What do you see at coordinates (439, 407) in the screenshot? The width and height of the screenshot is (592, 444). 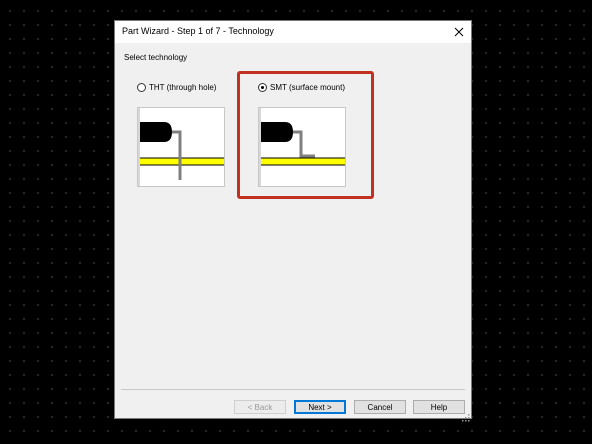 I see `help-button: Help` at bounding box center [439, 407].